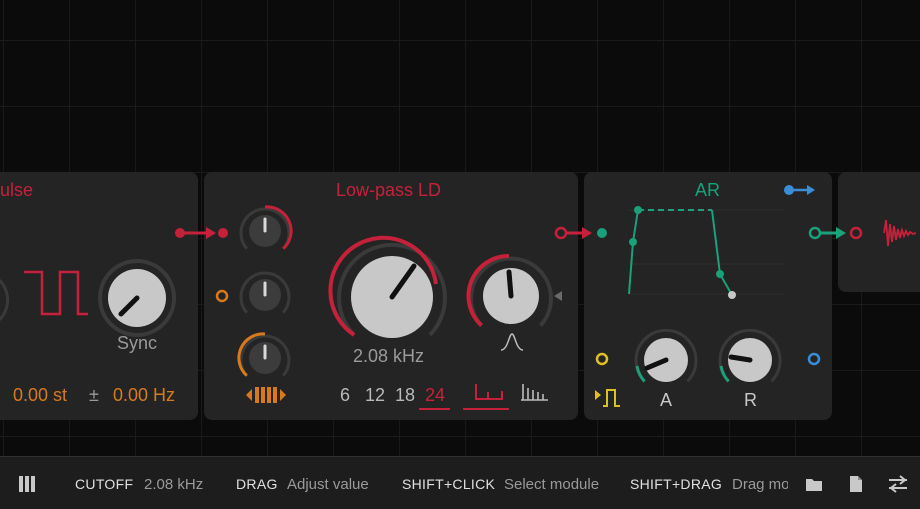  Describe the element at coordinates (405, 395) in the screenshot. I see `slope-18: 18` at that location.